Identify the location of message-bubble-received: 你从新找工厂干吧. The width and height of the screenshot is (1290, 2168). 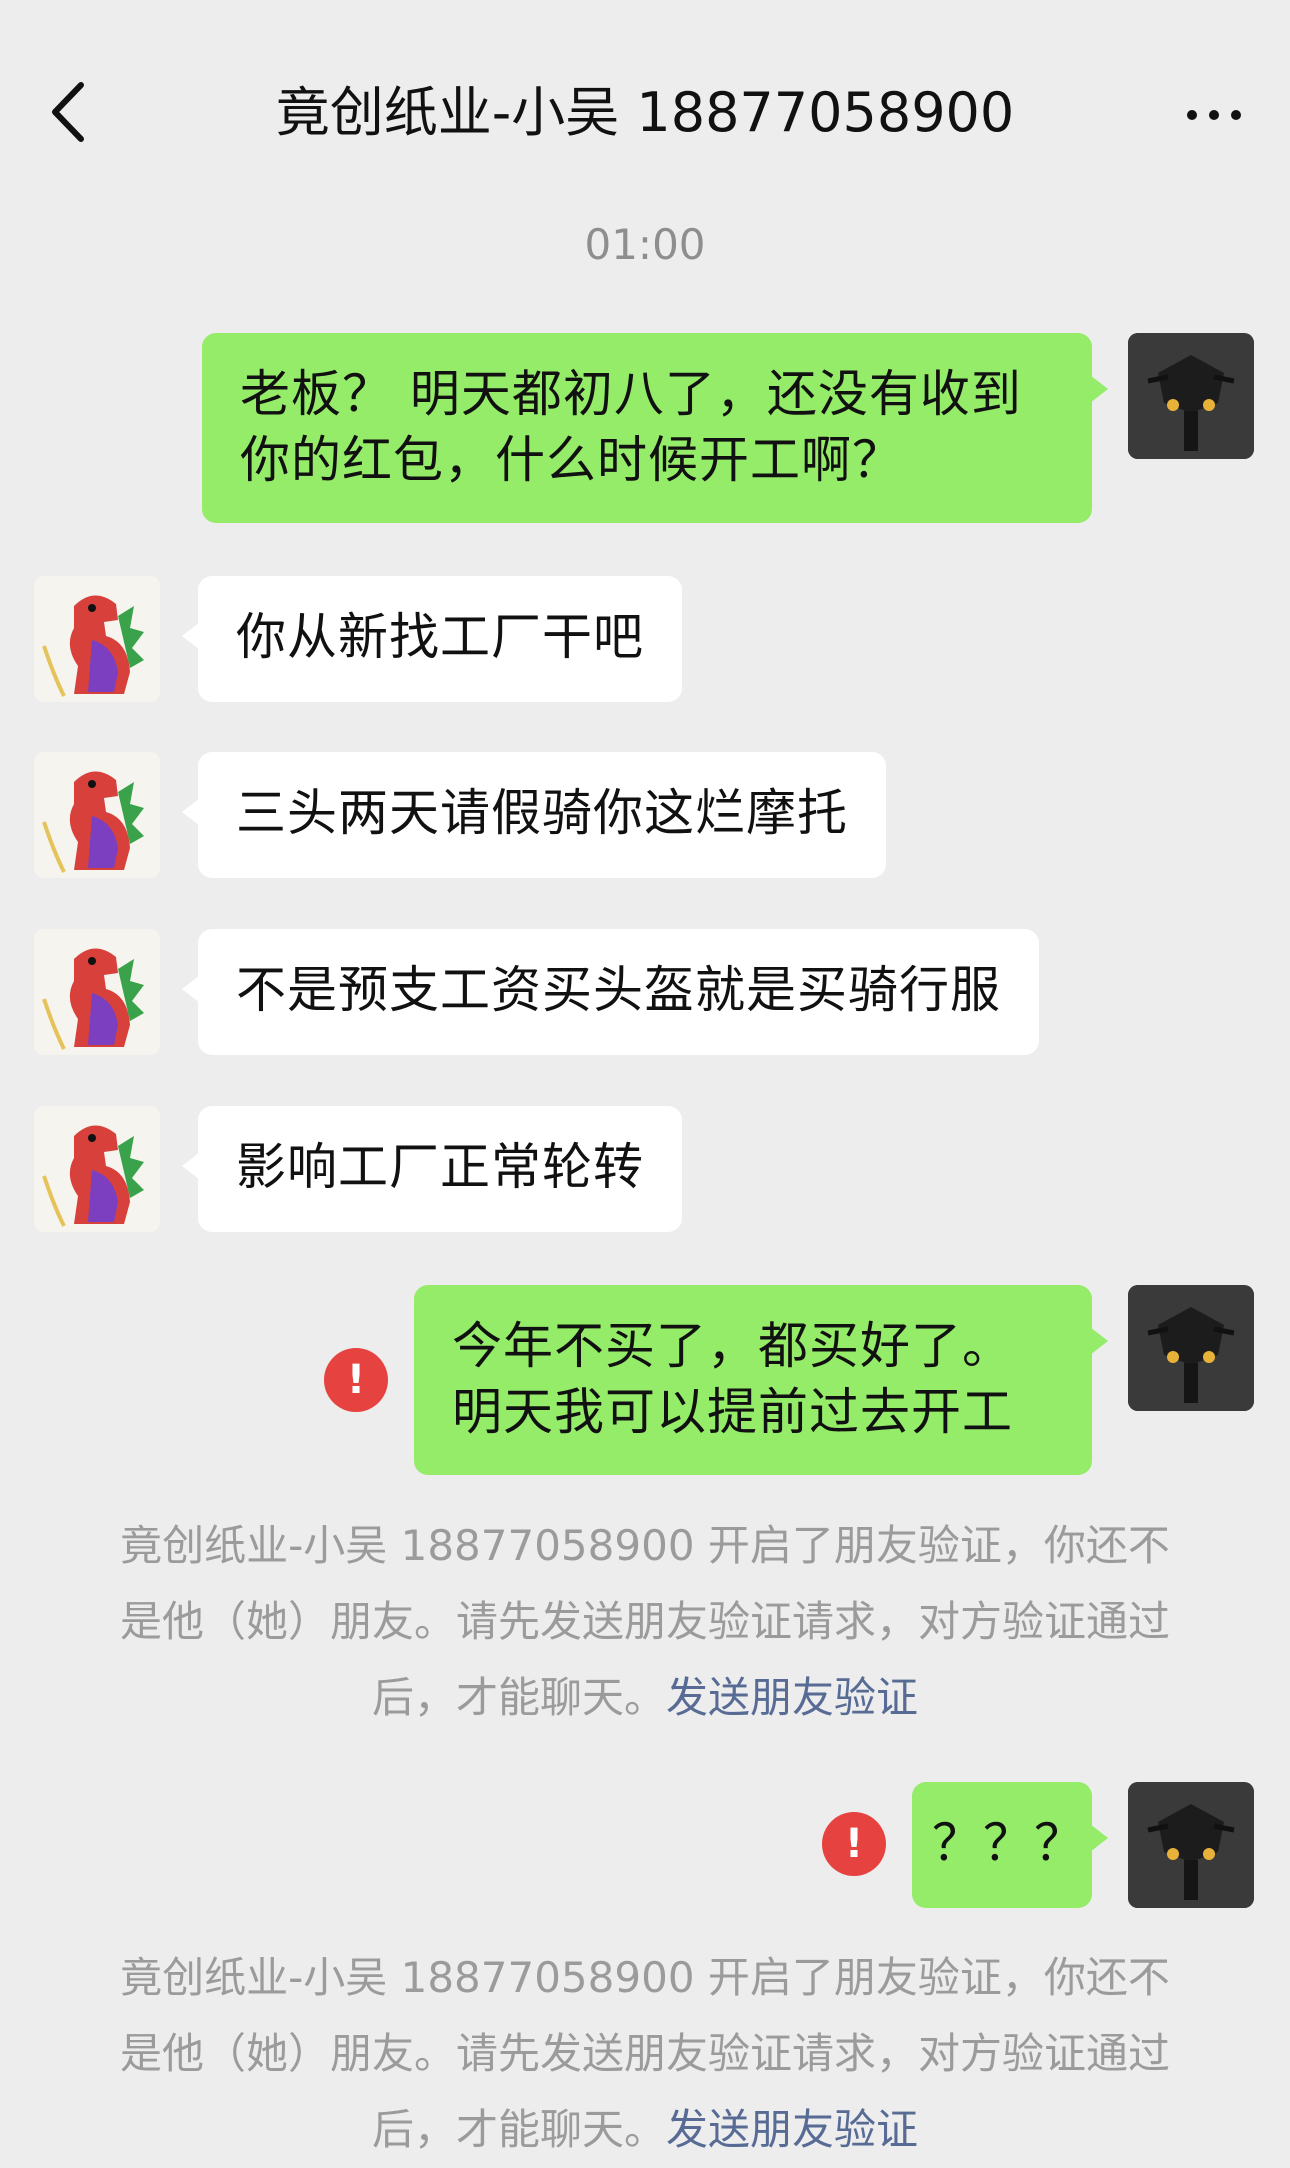
(432, 639).